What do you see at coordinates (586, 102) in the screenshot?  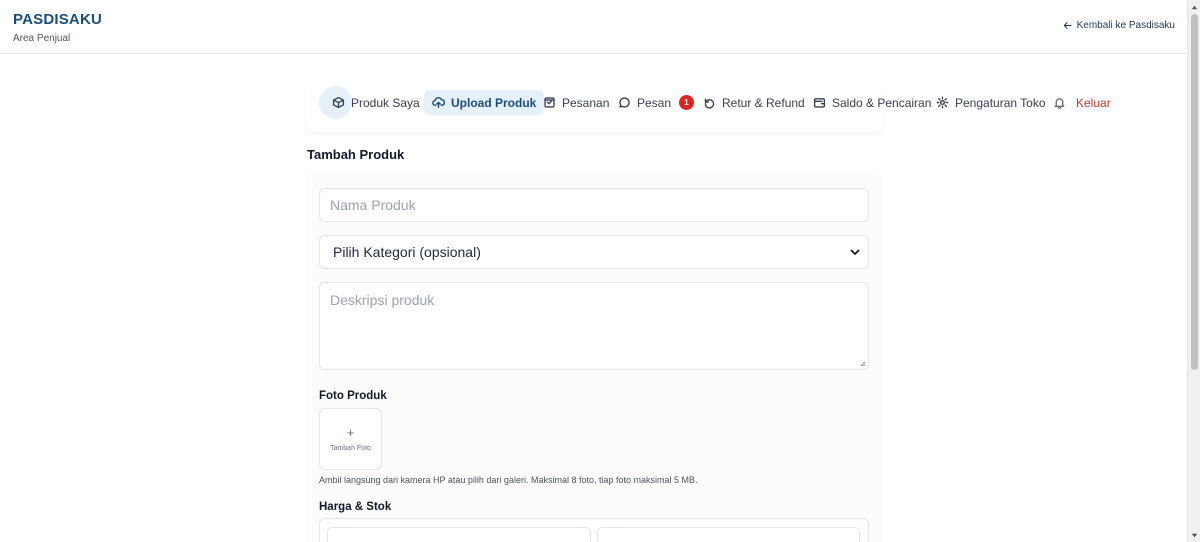 I see `nav-label: Pesanan` at bounding box center [586, 102].